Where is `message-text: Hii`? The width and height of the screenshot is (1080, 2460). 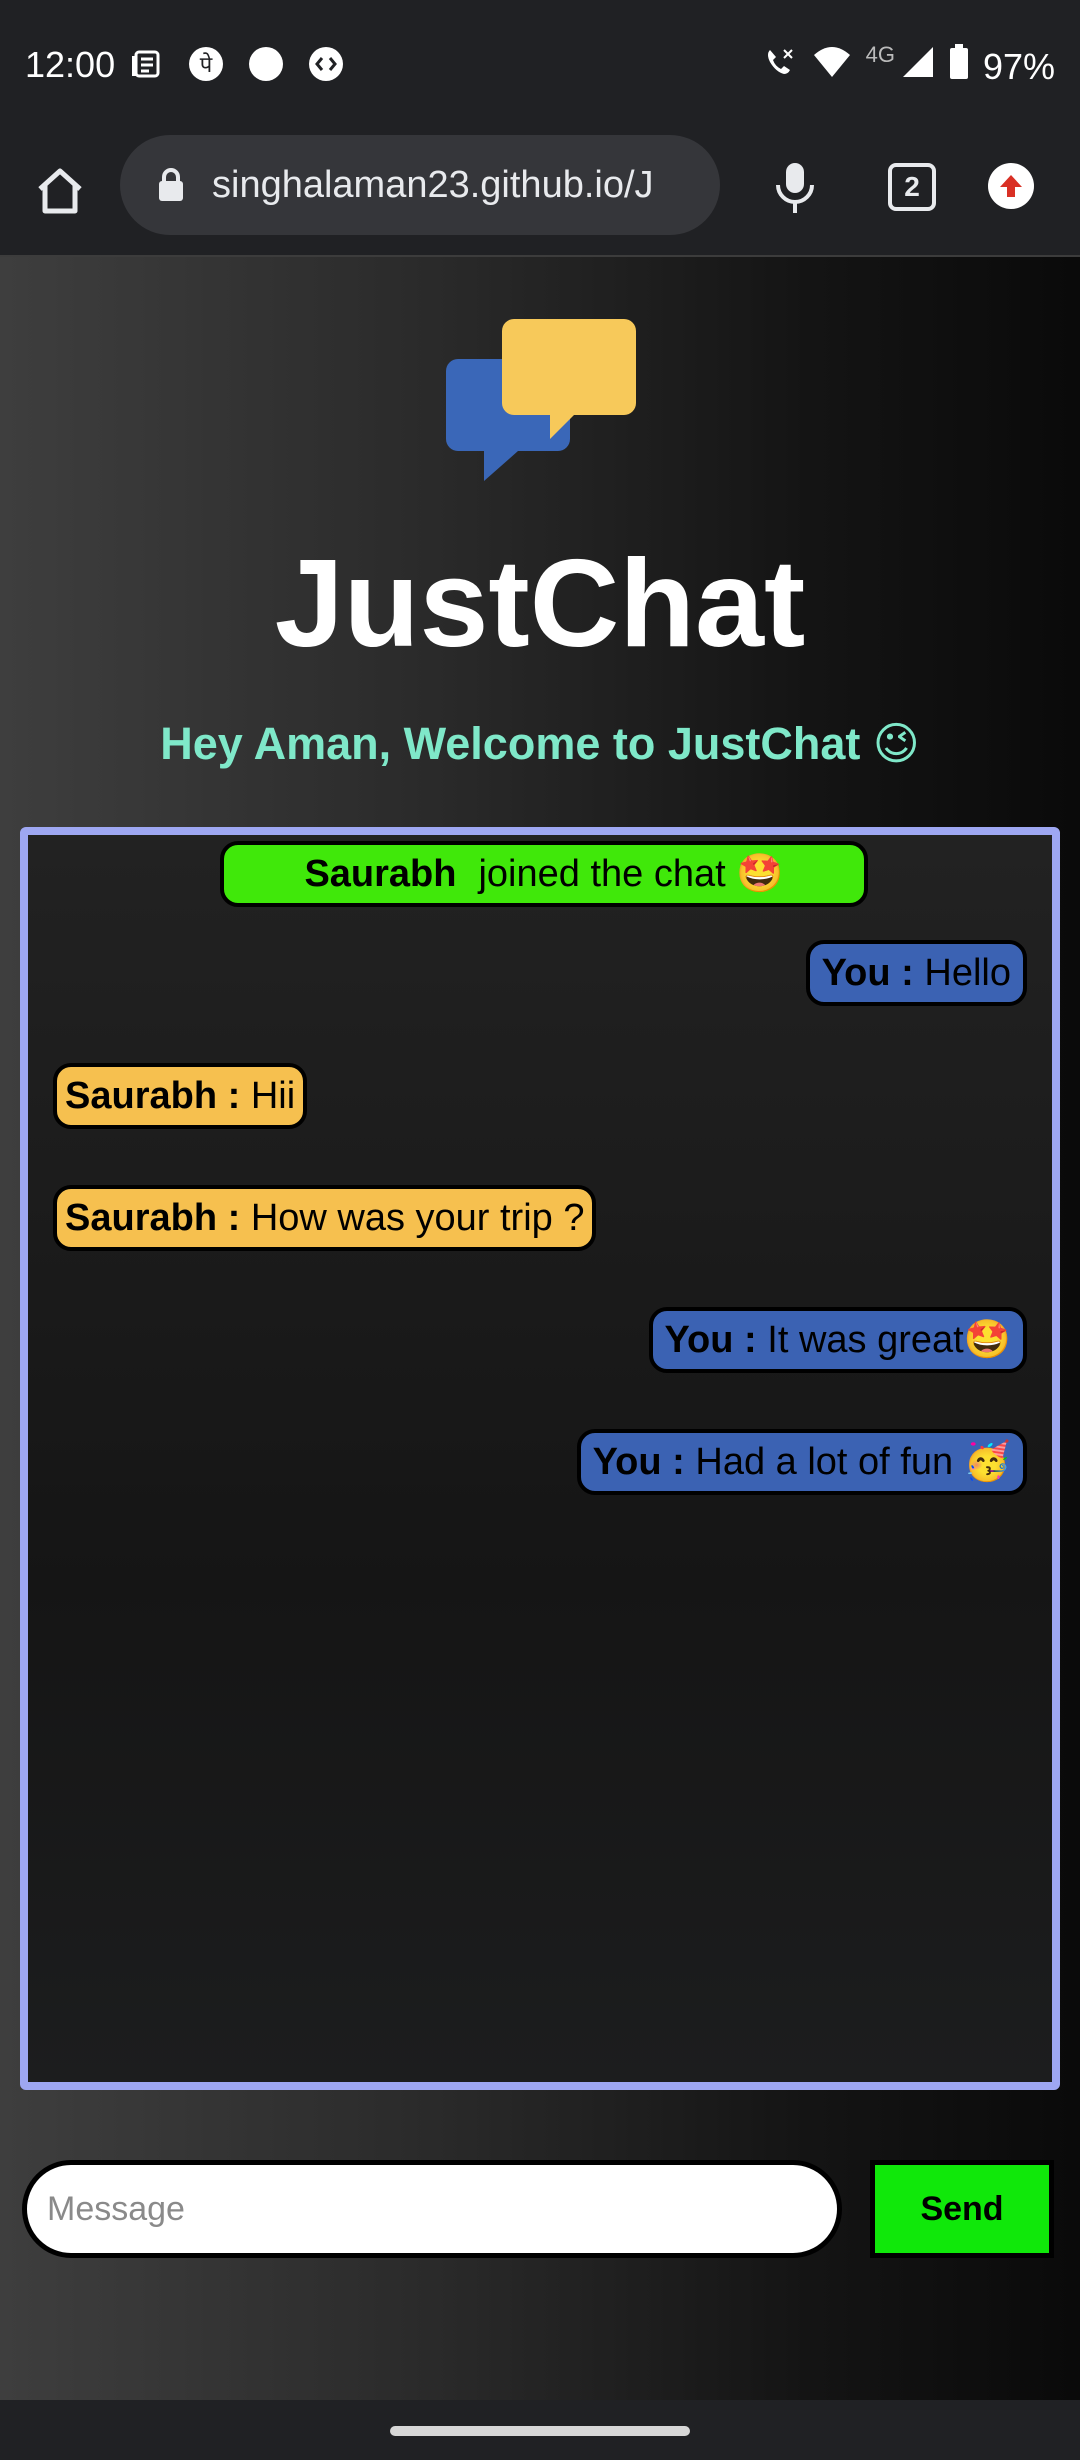 message-text: Hii is located at coordinates (273, 1095).